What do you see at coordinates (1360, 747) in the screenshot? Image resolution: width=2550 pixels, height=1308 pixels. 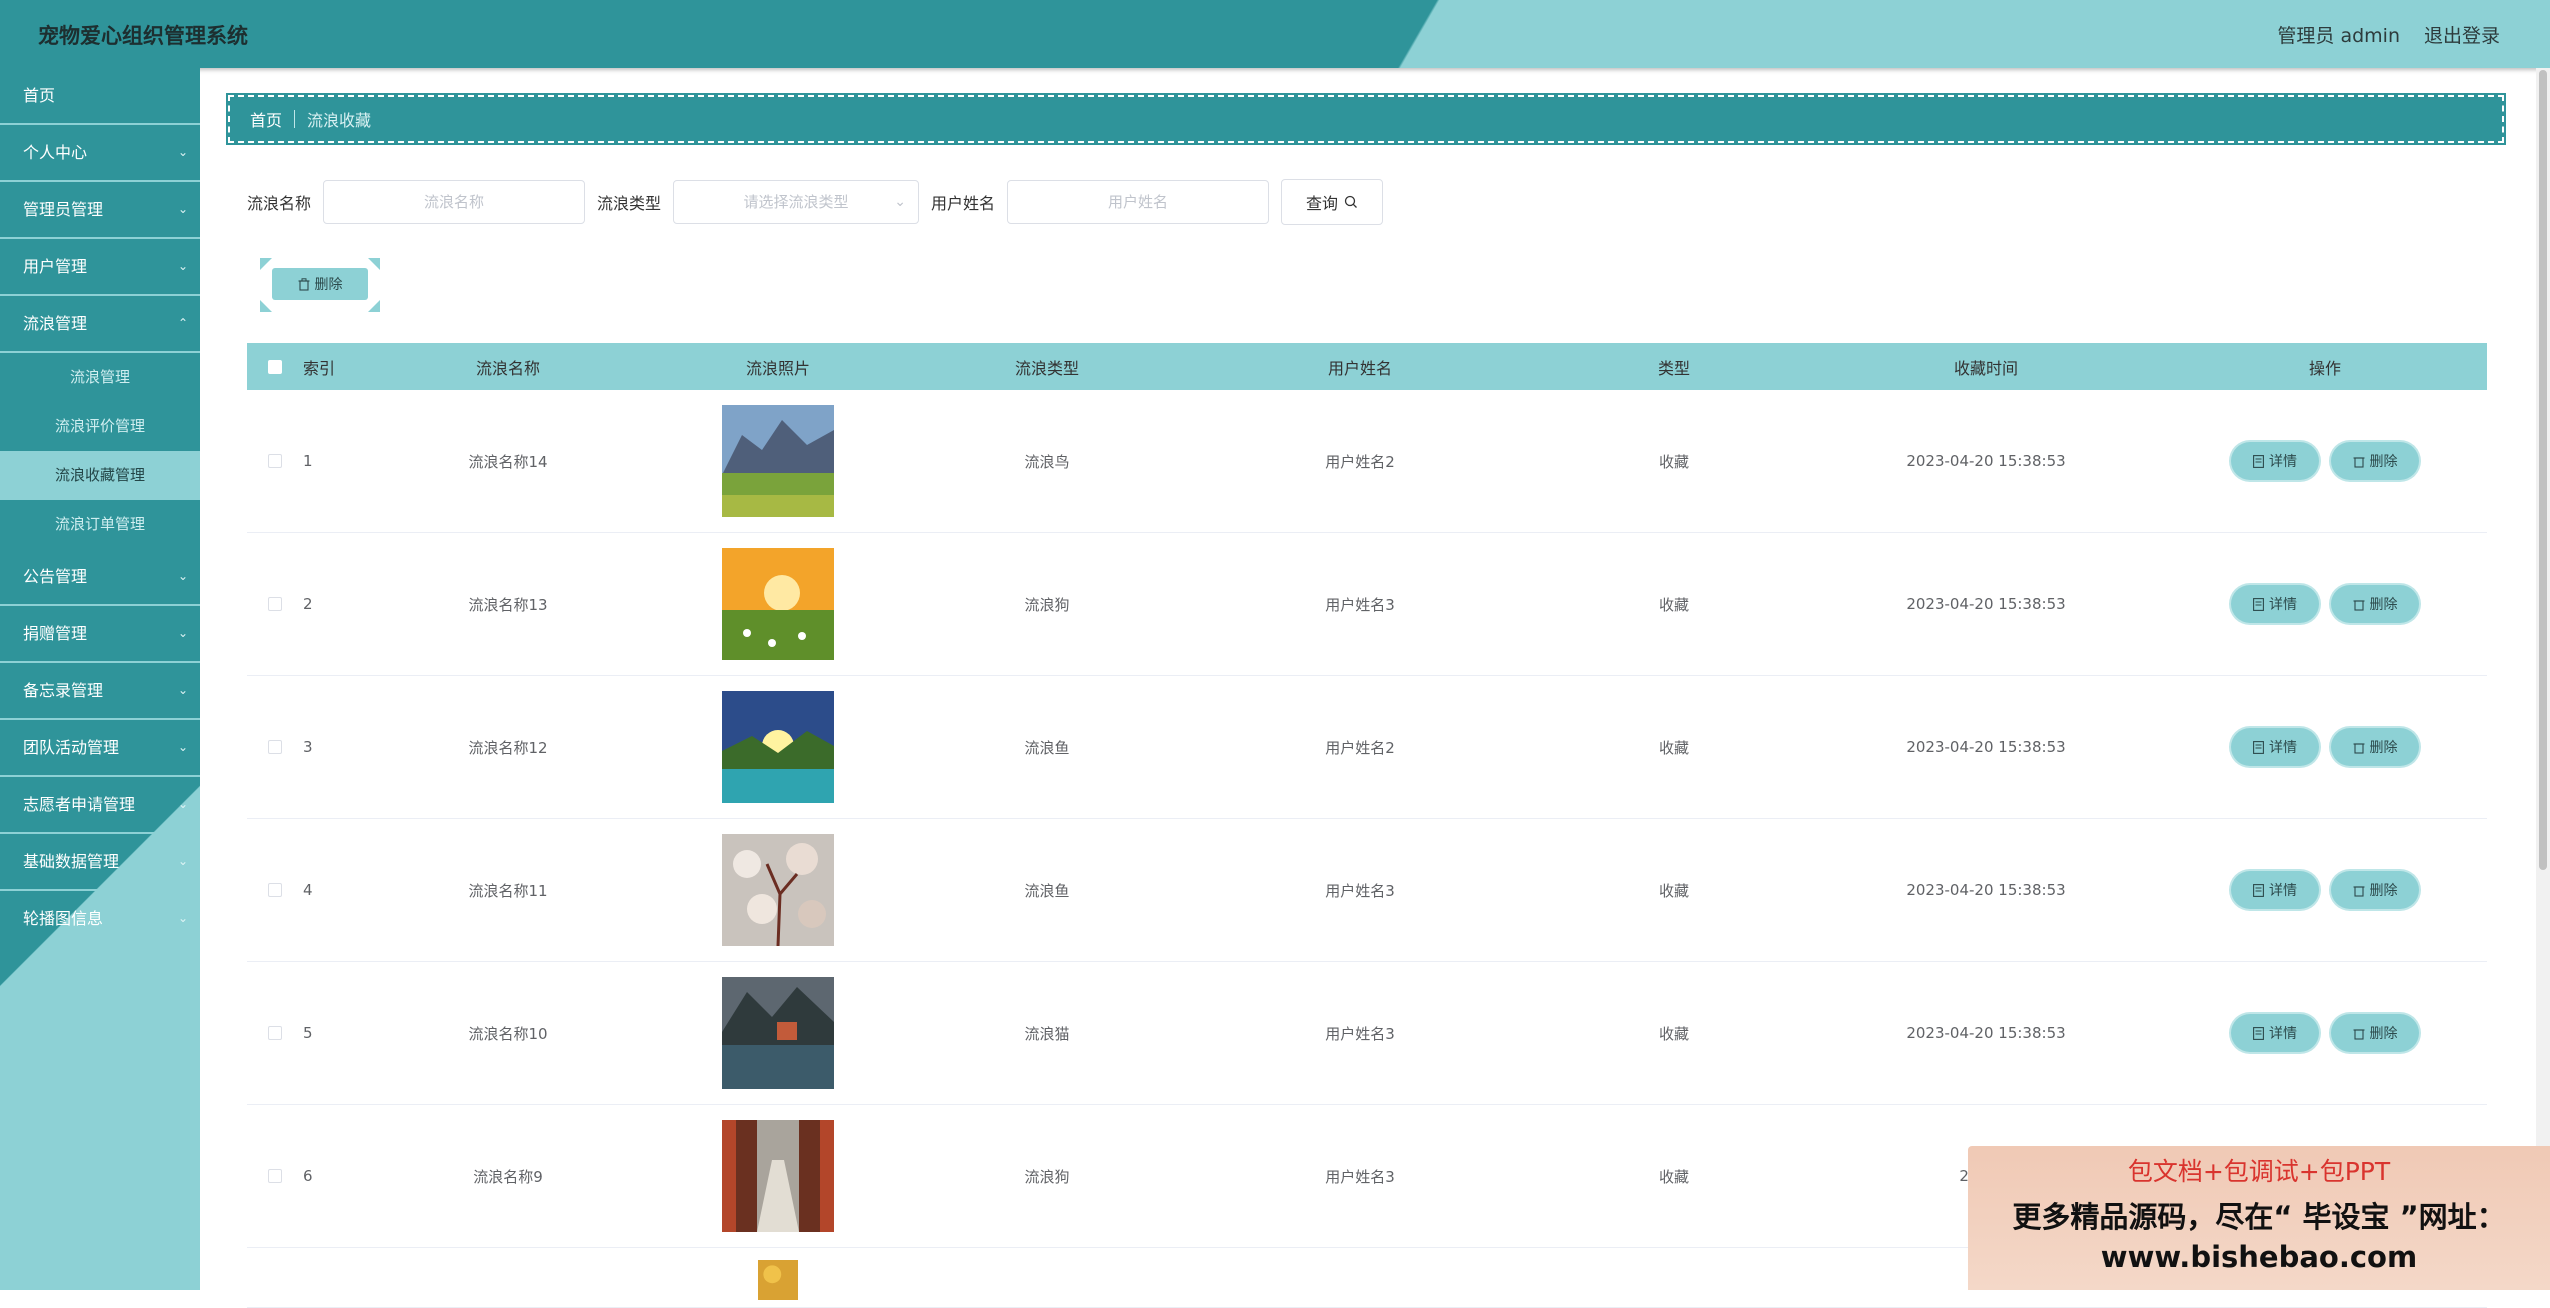 I see `row-user: 用户姓名2` at bounding box center [1360, 747].